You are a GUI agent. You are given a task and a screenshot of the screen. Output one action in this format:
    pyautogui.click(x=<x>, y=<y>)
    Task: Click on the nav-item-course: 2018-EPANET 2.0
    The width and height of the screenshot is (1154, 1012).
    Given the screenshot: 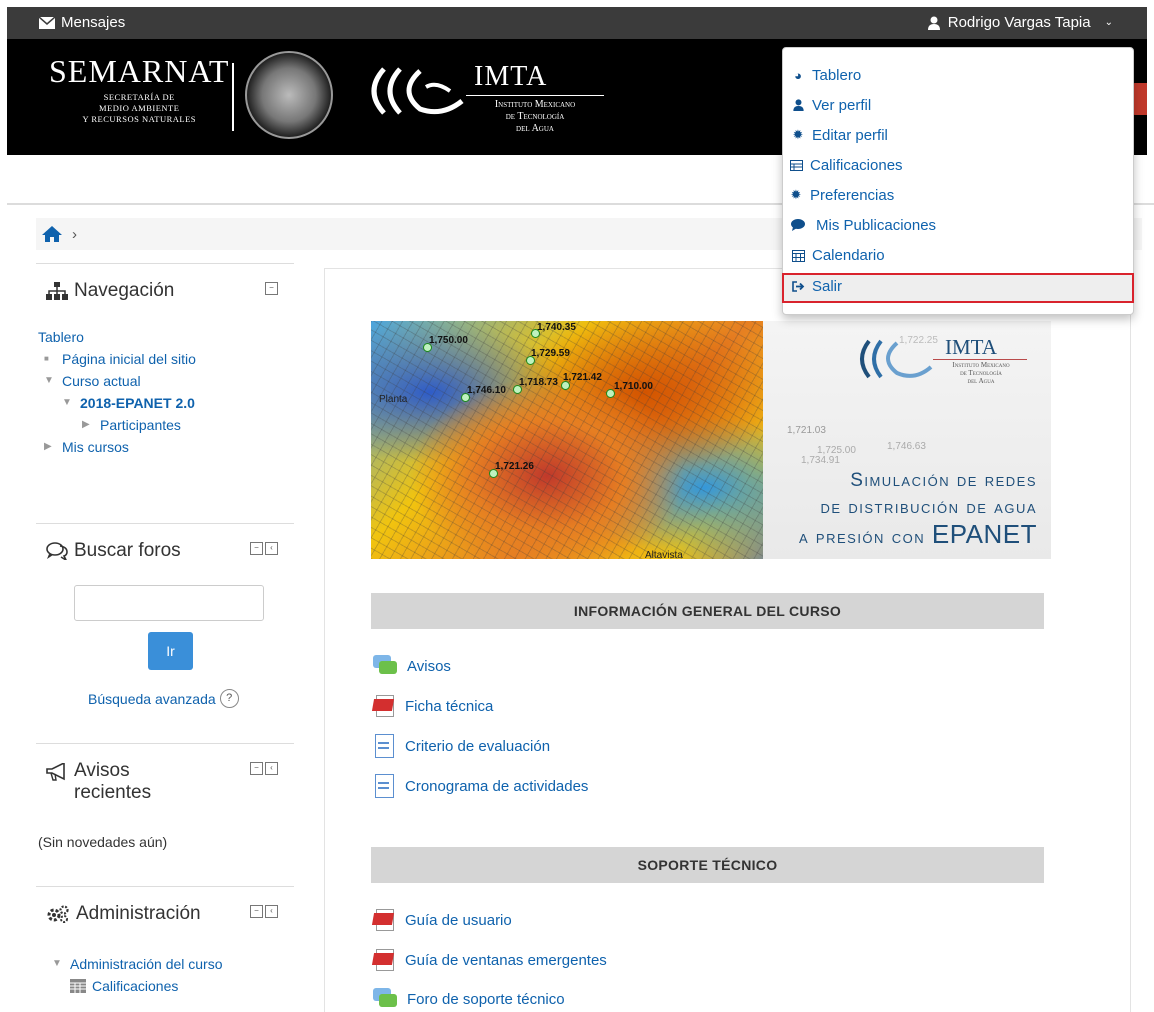 What is the action you would take?
    pyautogui.click(x=137, y=403)
    